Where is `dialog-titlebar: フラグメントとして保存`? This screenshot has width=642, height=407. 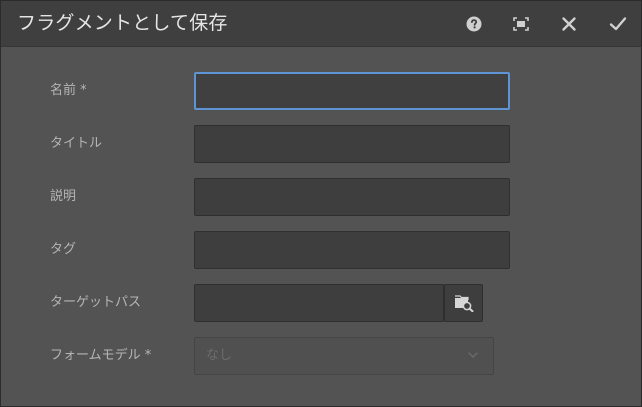 dialog-titlebar: フラグメントとして保存 is located at coordinates (321, 24).